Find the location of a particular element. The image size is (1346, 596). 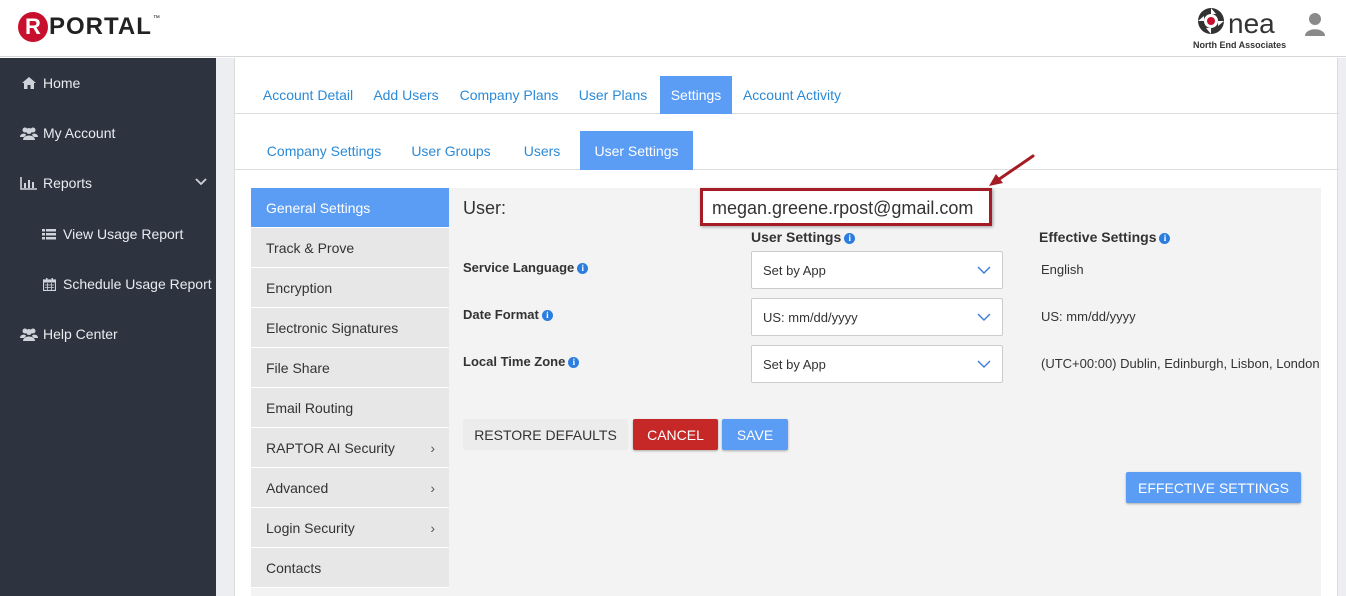

submenu-electronic-signatures: Electronic Signatures is located at coordinates (350, 328).